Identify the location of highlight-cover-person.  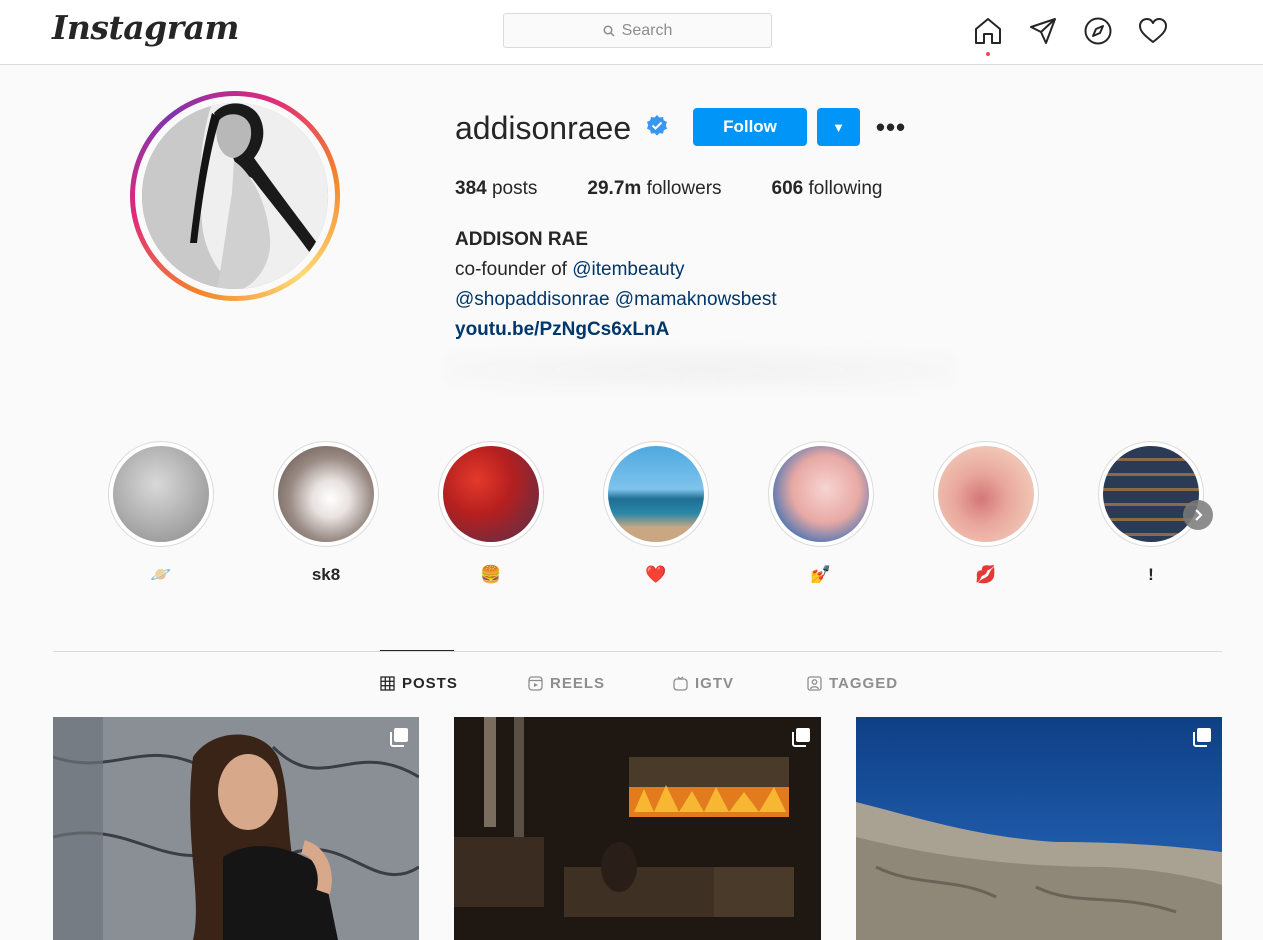
(326, 494).